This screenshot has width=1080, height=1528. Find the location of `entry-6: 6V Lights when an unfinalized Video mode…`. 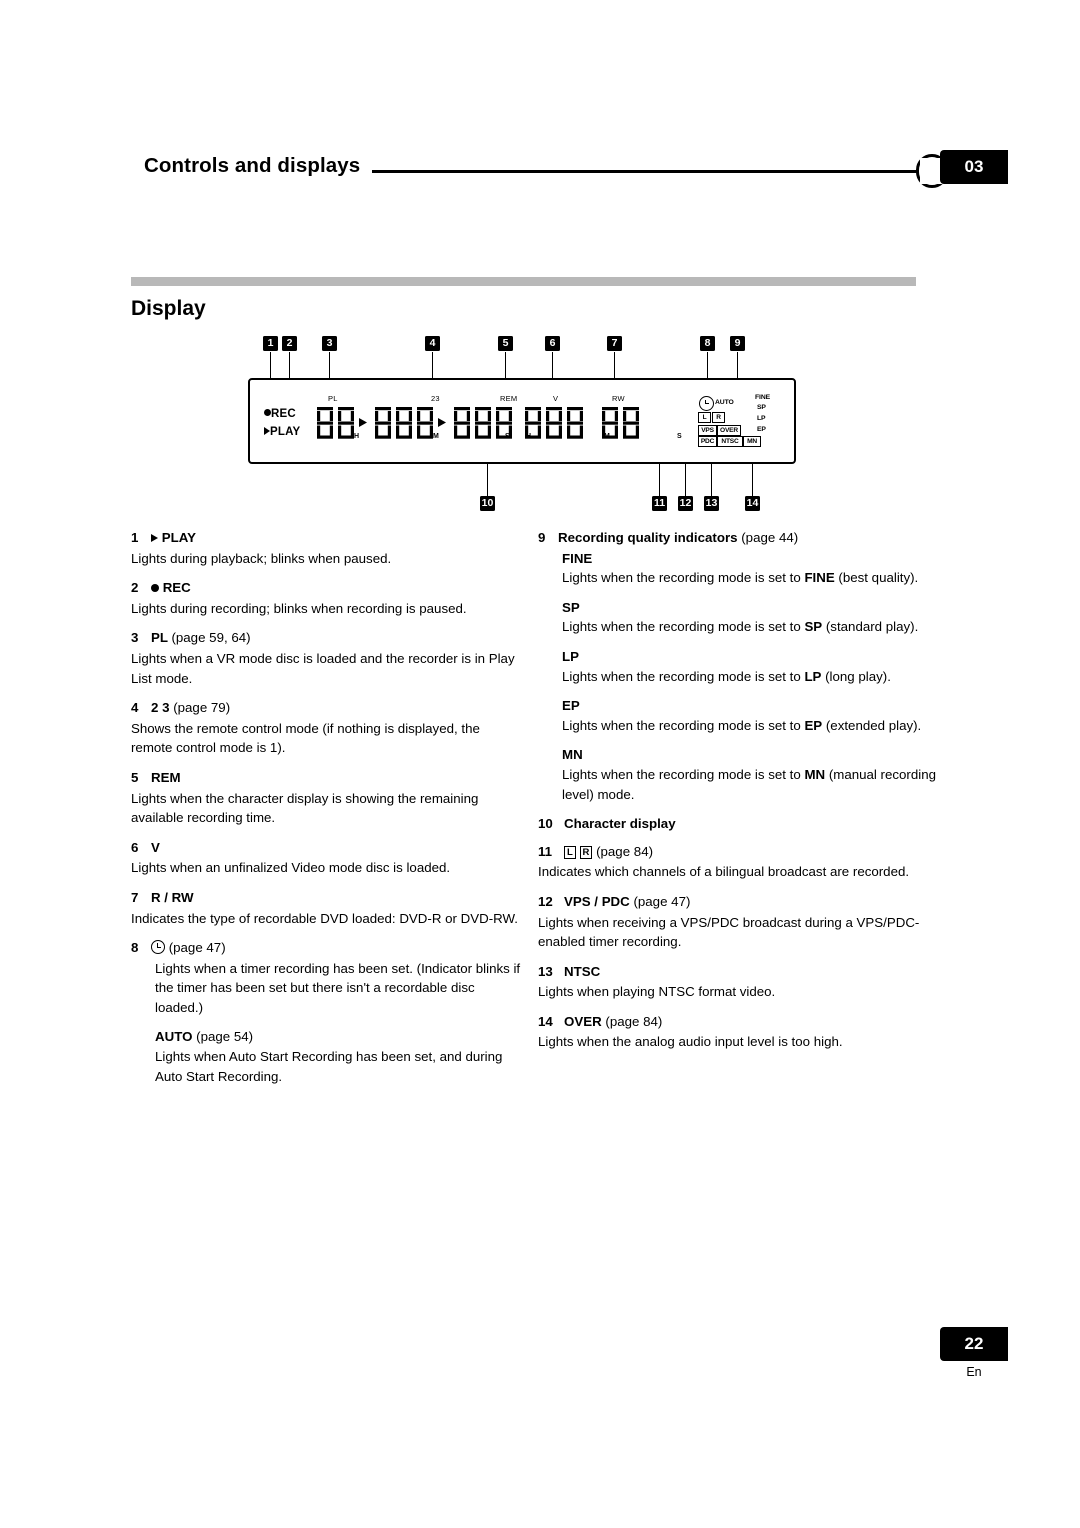

entry-6: 6V Lights when an unfinalized Video mode… is located at coordinates (327, 858).